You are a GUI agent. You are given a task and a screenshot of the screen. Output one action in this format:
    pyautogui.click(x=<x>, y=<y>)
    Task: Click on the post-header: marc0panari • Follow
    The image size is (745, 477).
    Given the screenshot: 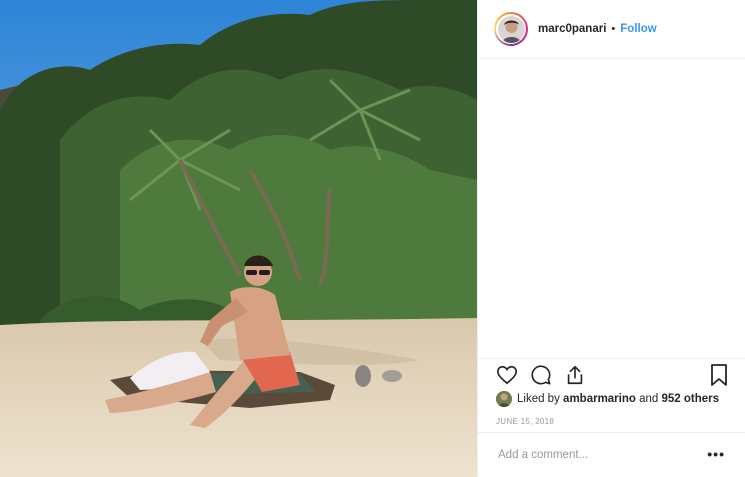 What is the action you would take?
    pyautogui.click(x=611, y=29)
    